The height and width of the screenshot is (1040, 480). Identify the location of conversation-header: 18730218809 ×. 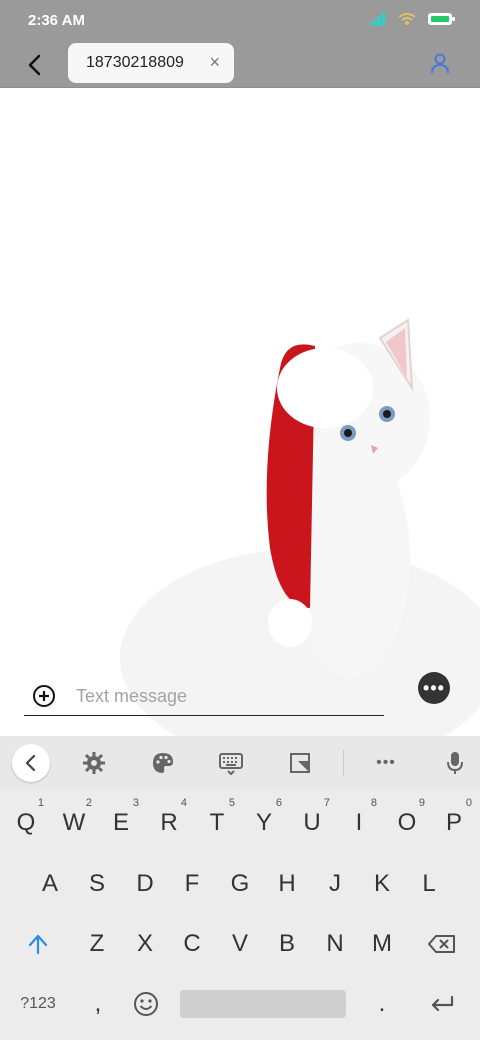
(240, 65).